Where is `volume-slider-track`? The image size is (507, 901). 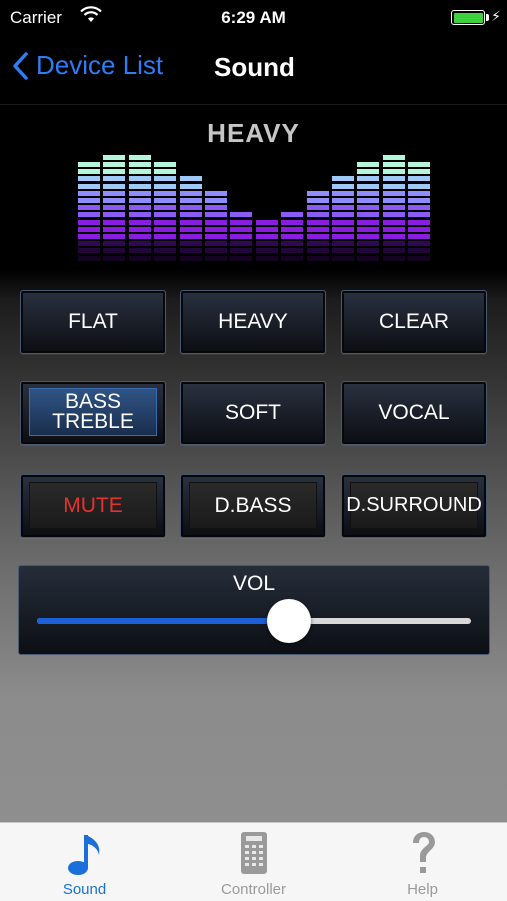 volume-slider-track is located at coordinates (254, 621).